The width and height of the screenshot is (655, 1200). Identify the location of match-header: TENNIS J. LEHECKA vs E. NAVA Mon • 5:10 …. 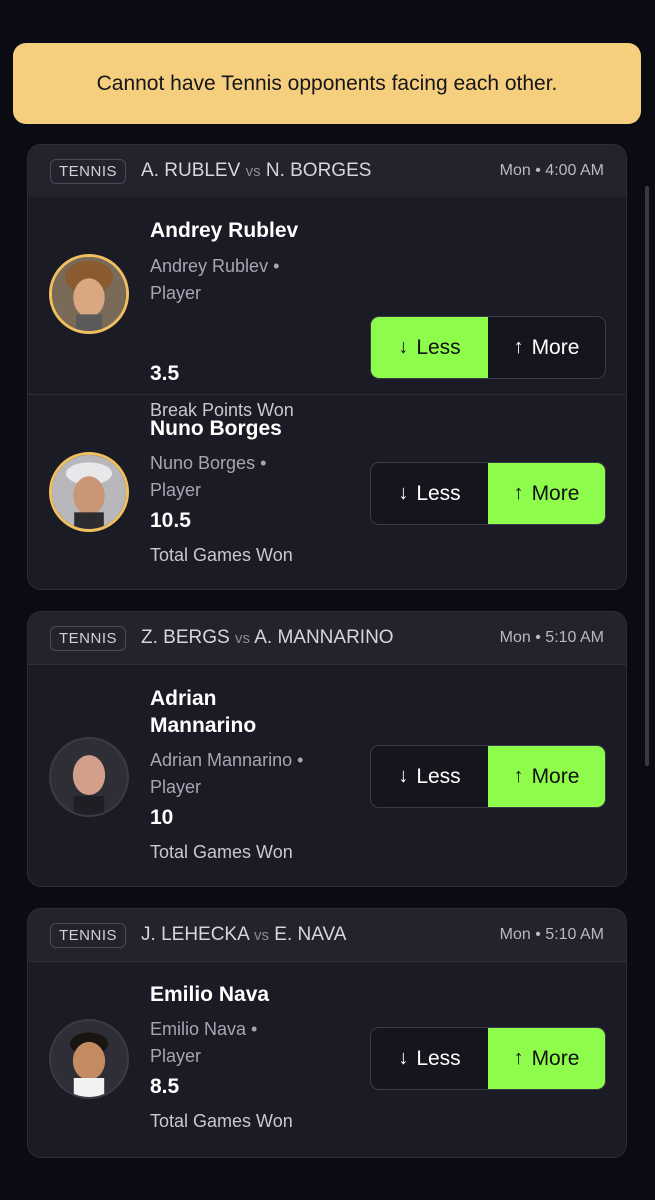
(327, 935).